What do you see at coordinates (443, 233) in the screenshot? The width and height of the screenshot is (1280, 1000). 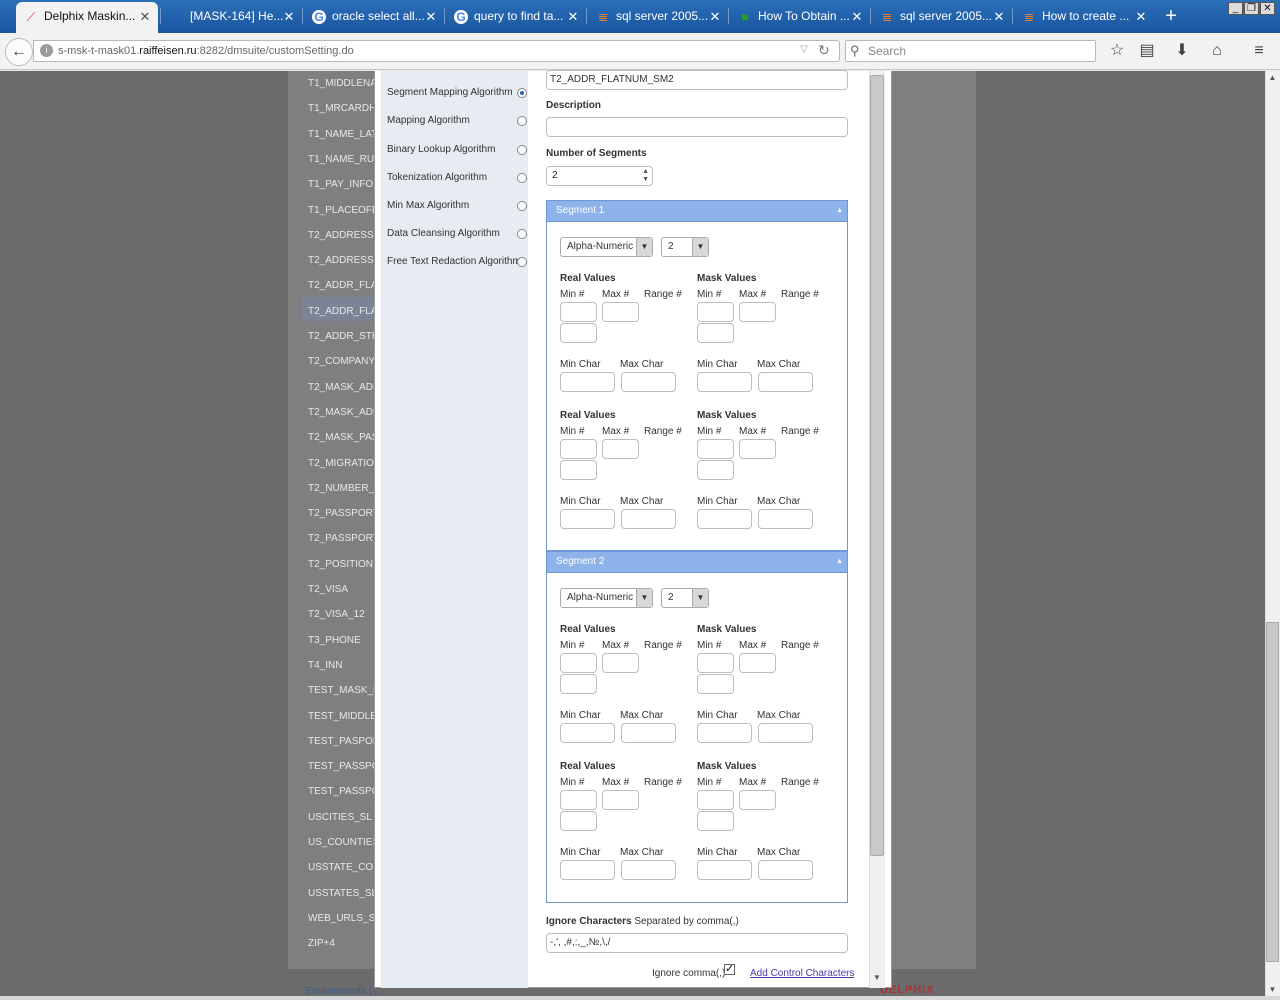 I see `algorithm-option-label: Data Cleansing Algorithm` at bounding box center [443, 233].